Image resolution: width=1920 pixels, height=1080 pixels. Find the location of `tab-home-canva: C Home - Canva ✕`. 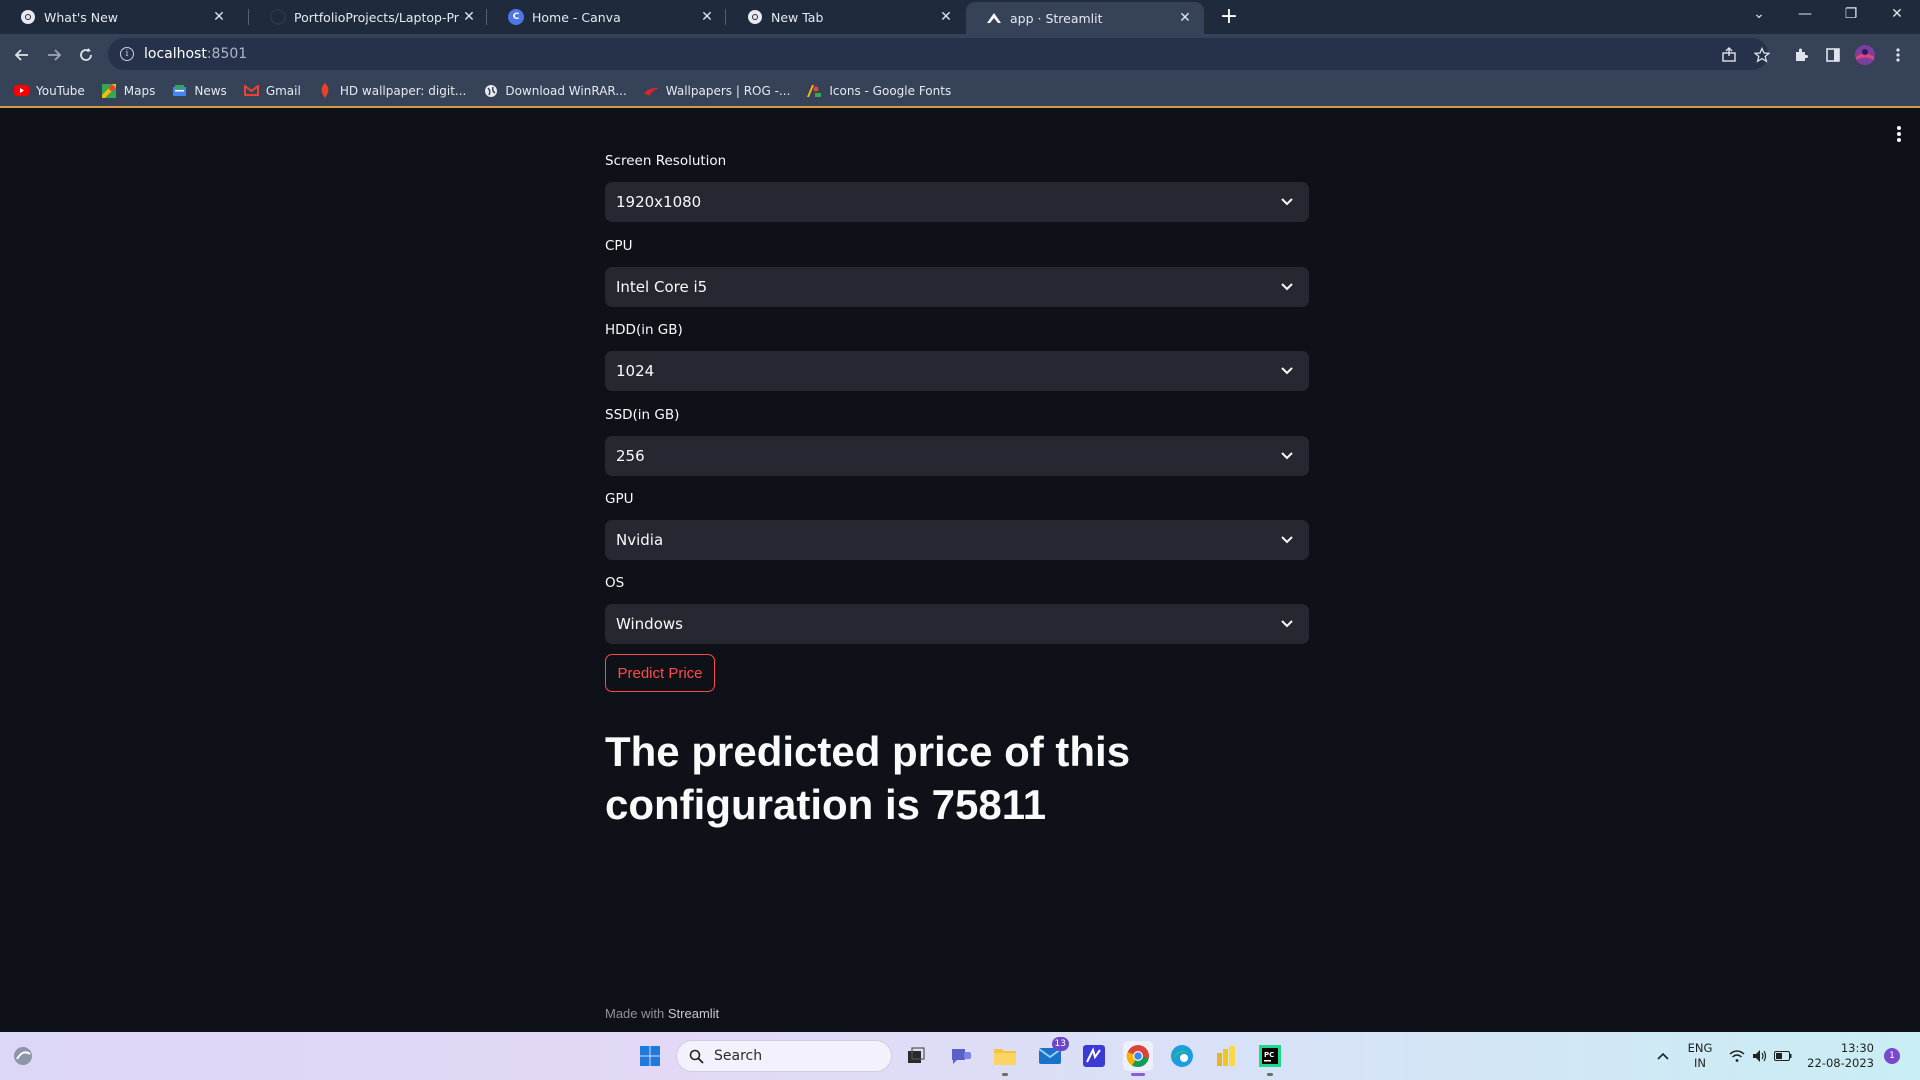

tab-home-canva: C Home - Canva ✕ is located at coordinates (607, 17).